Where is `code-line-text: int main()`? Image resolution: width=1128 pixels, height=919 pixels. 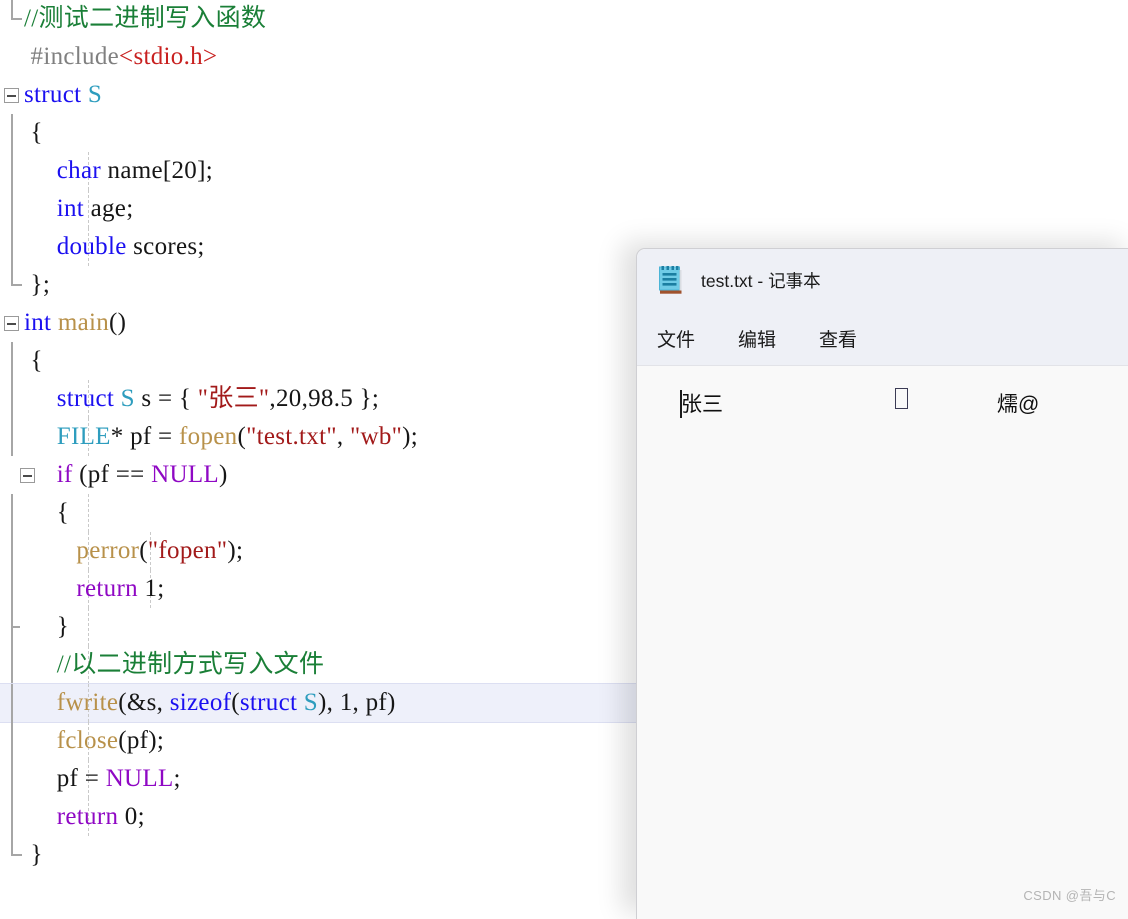 code-line-text: int main() is located at coordinates (75, 323).